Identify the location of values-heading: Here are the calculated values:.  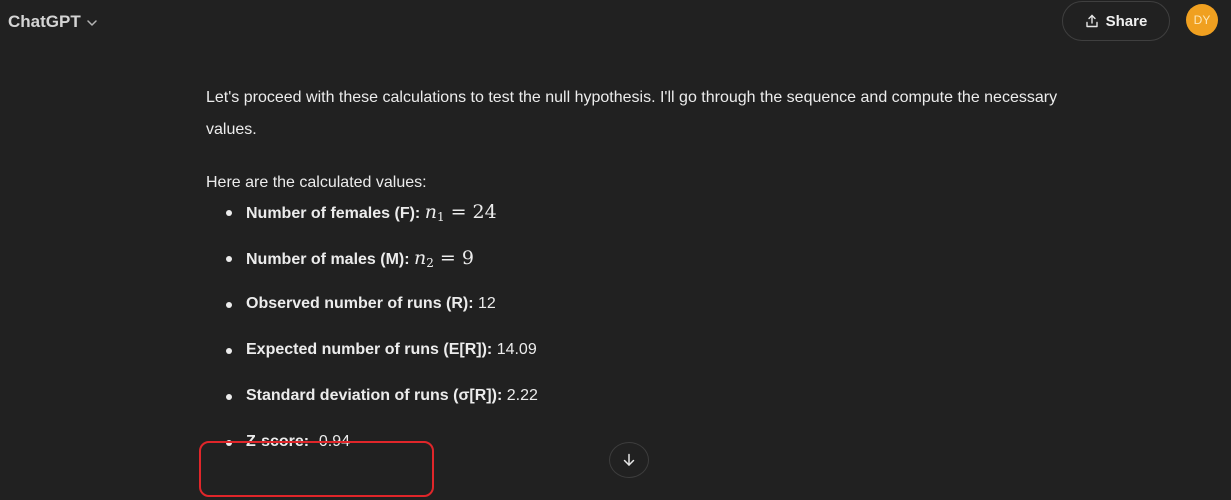
(316, 182).